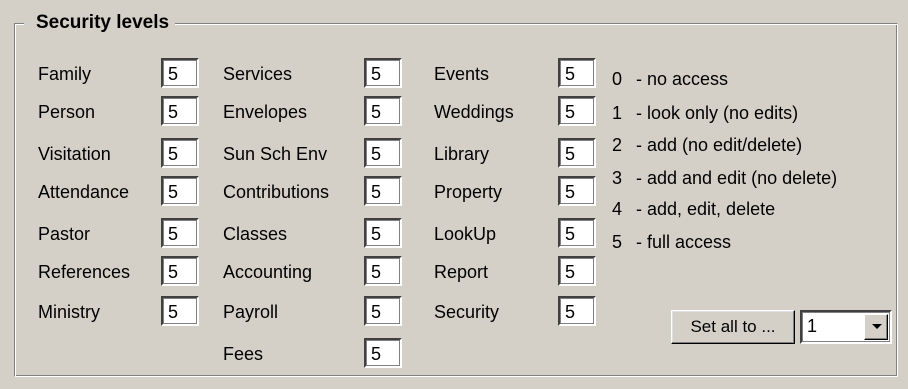 This screenshot has width=908, height=389. Describe the element at coordinates (180, 153) in the screenshot. I see `visitation-level-input` at that location.